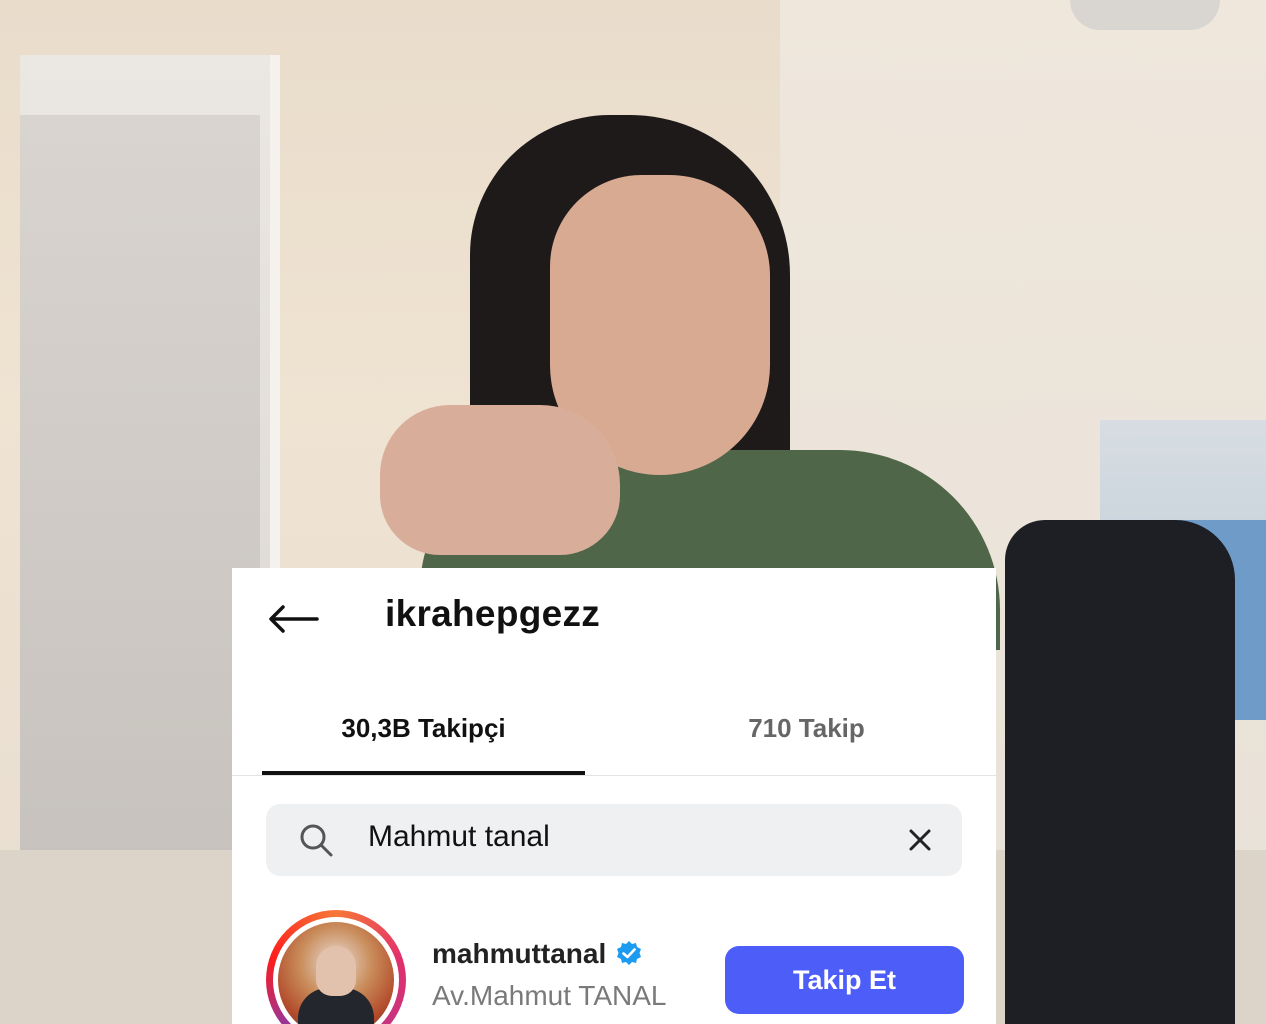  What do you see at coordinates (844, 980) in the screenshot?
I see `follow-button: Takip Et` at bounding box center [844, 980].